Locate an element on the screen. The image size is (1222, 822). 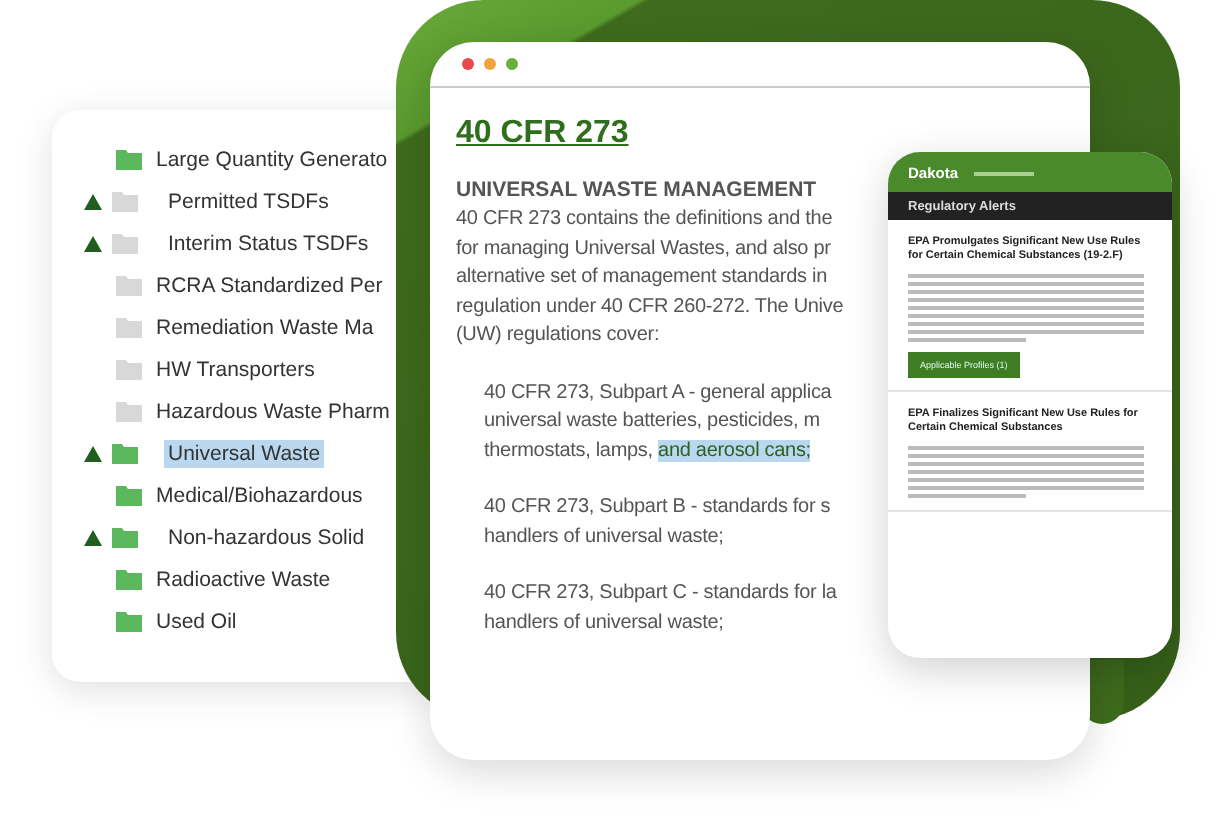
tree-item: Hazardous Waste Pharm is located at coordinates (273, 411).